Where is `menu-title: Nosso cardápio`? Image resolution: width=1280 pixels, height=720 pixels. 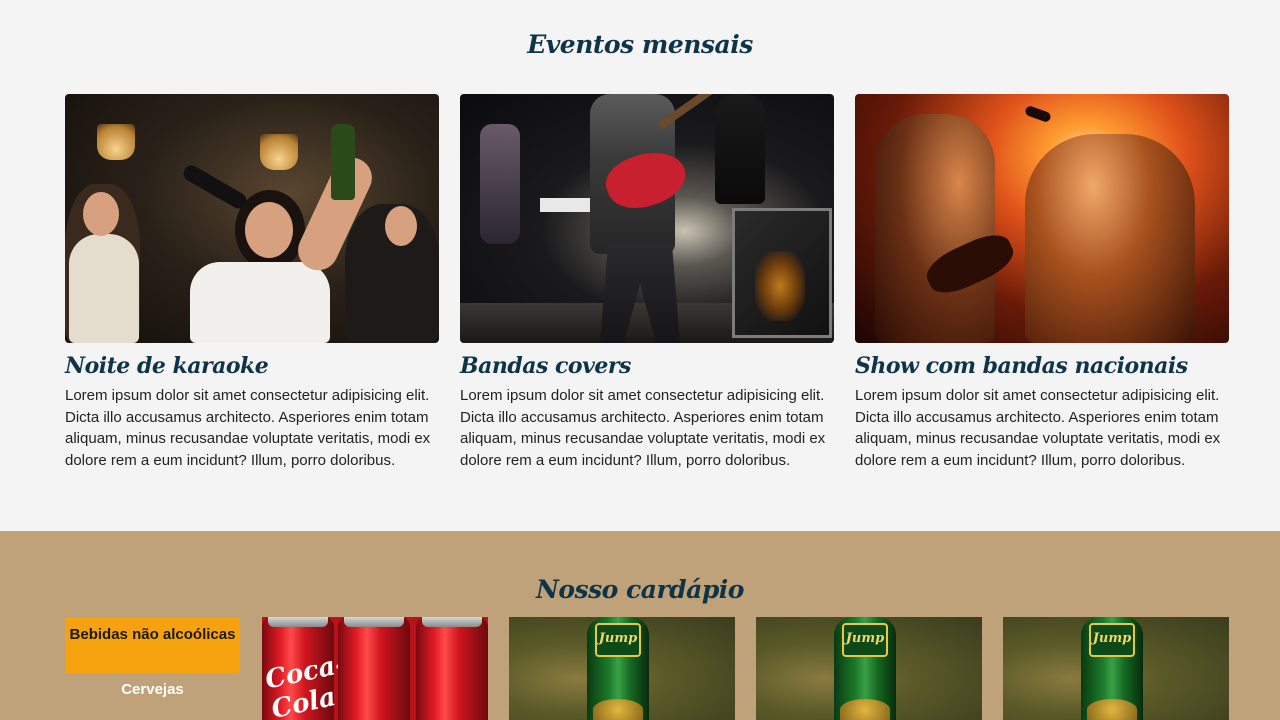 menu-title: Nosso cardápio is located at coordinates (640, 589).